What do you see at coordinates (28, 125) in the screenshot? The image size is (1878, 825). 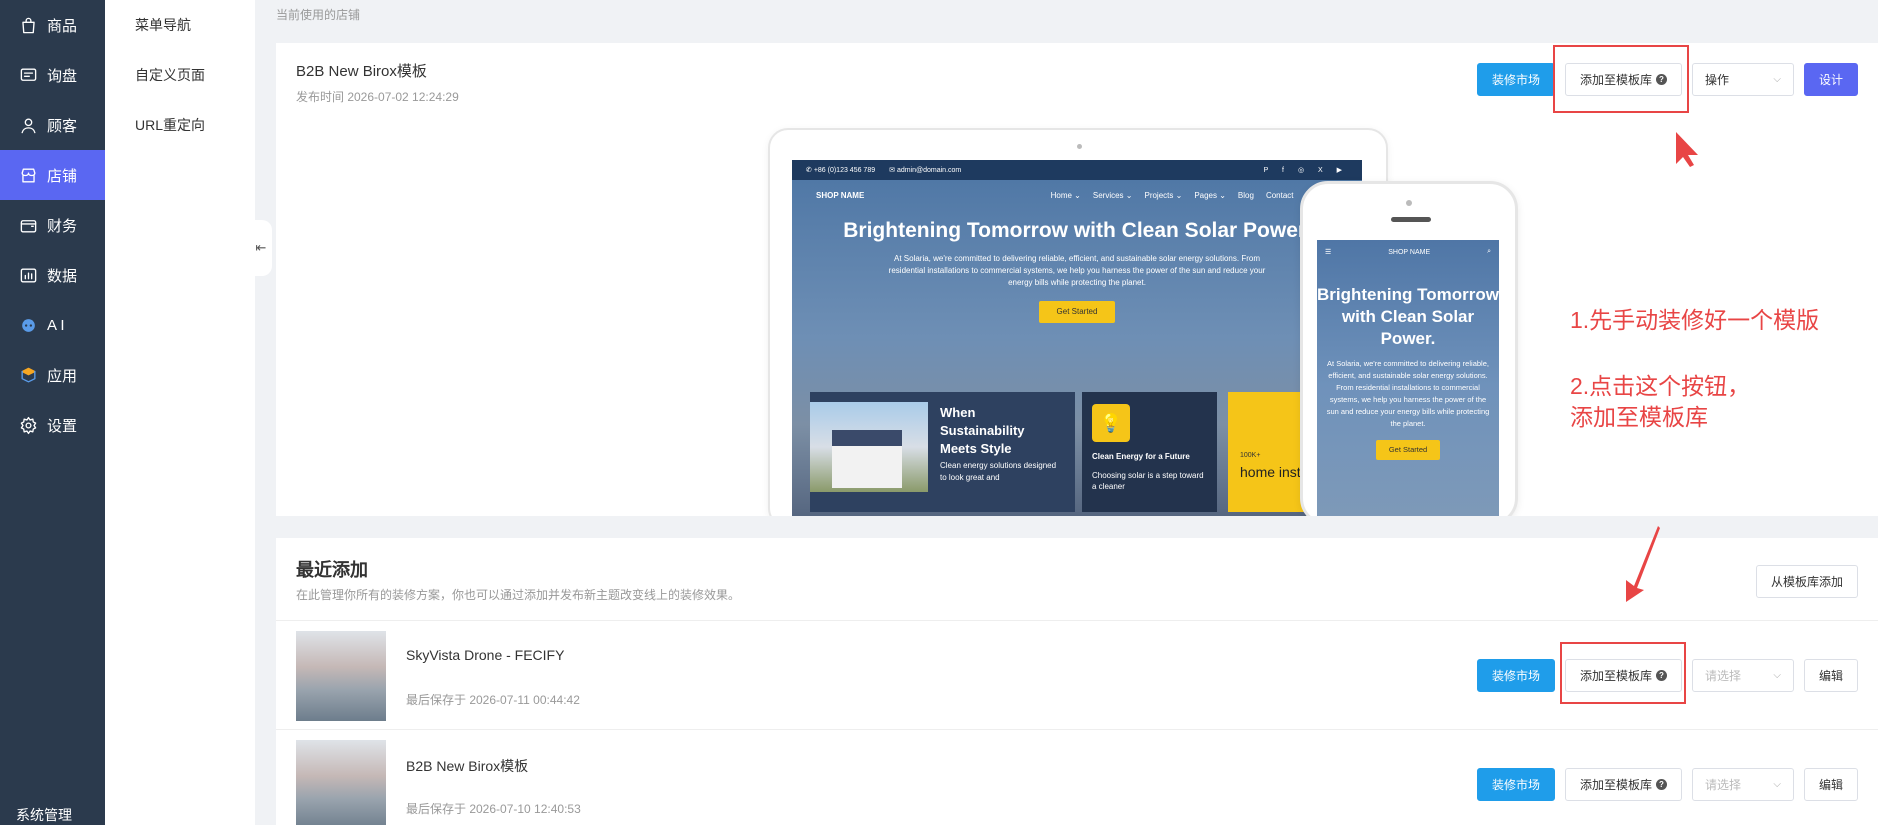 I see `user-icon` at bounding box center [28, 125].